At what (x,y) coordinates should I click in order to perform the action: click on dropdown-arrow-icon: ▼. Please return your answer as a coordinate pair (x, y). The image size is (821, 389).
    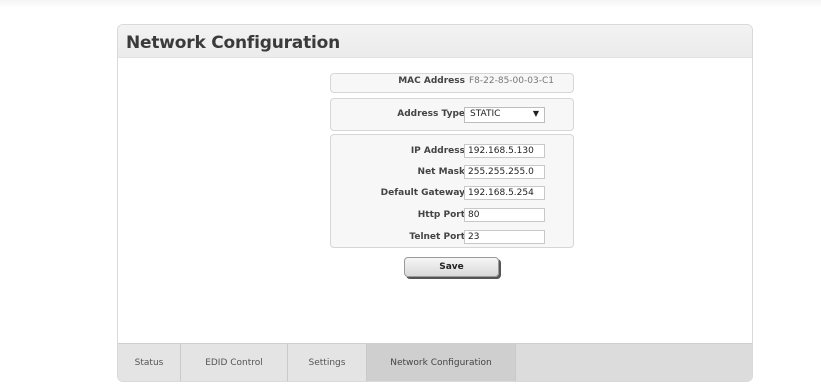
    Looking at the image, I should click on (535, 113).